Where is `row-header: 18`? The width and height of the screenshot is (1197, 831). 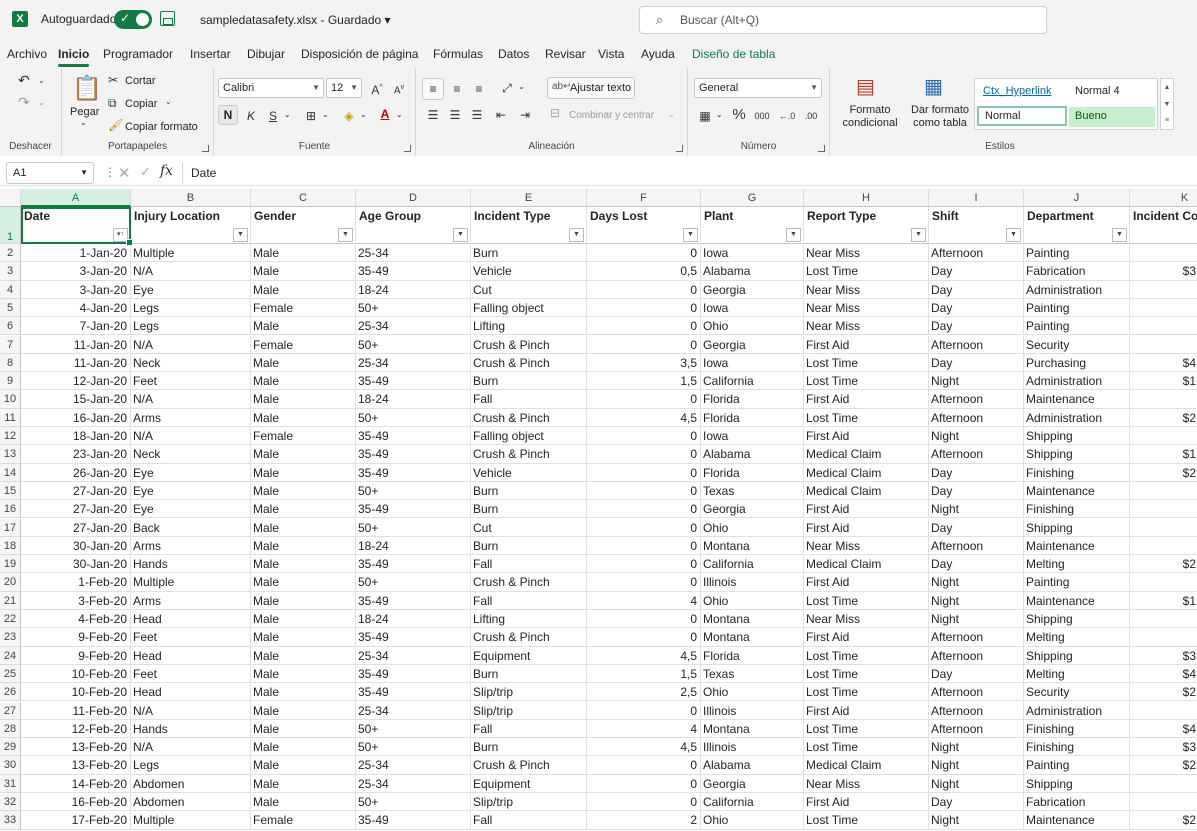 row-header: 18 is located at coordinates (10, 546).